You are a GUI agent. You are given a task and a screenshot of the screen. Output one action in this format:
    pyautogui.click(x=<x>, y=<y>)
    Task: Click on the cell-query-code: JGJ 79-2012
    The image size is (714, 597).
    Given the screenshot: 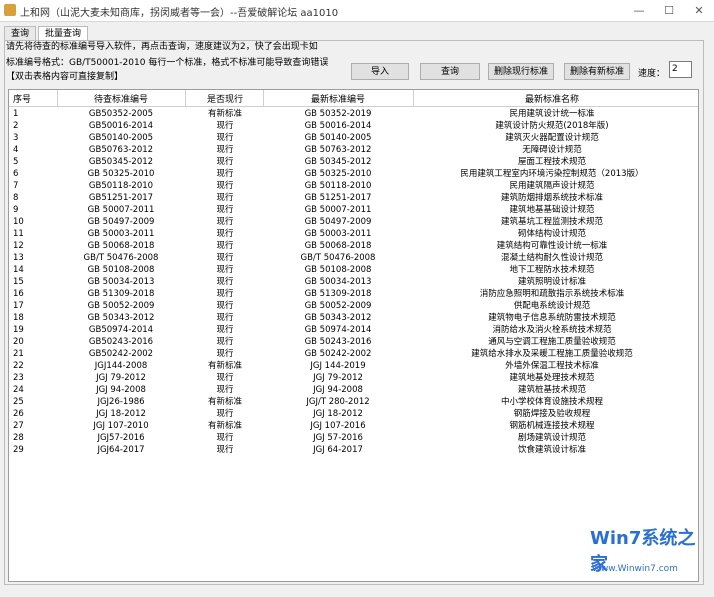 What is the action you would take?
    pyautogui.click(x=121, y=378)
    